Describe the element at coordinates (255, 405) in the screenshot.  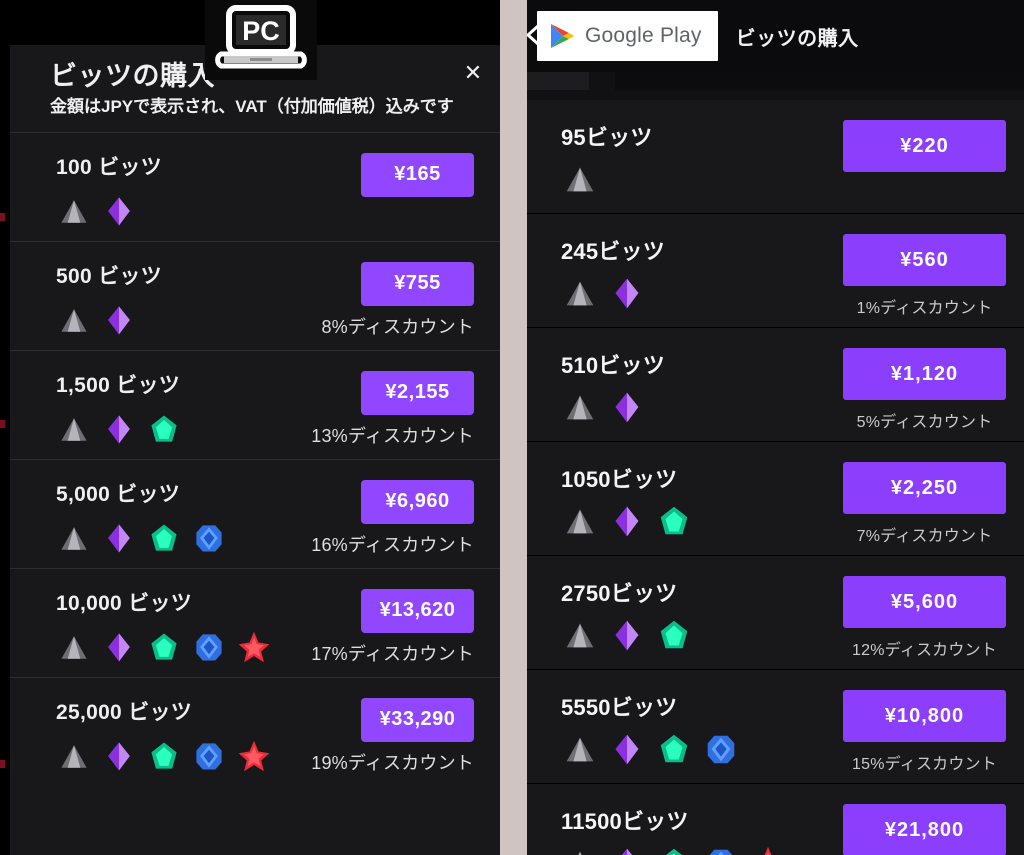
I see `bits-package-row: 1,500 ビッツ ¥2,155 13%ディスカウント` at that location.